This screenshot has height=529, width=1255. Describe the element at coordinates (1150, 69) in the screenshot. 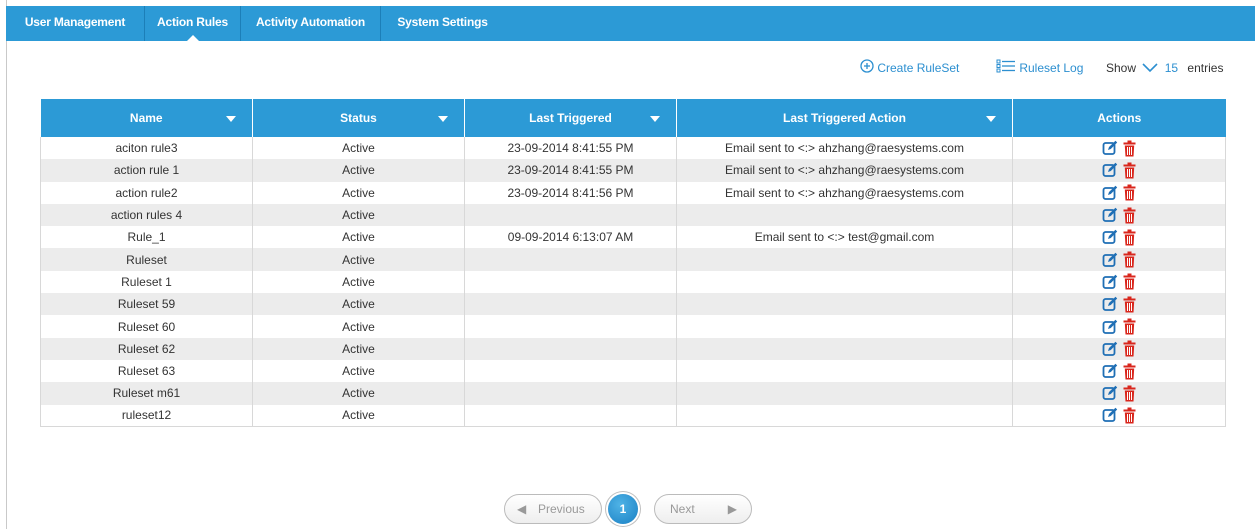

I see `chevron-down-icon` at that location.